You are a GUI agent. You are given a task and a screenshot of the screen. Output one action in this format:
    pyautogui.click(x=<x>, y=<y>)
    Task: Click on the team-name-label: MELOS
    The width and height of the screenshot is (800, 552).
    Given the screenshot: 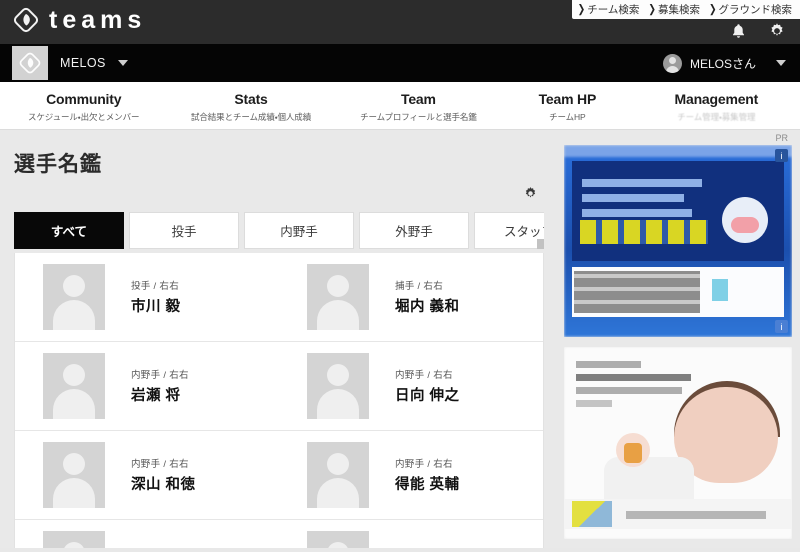 What is the action you would take?
    pyautogui.click(x=83, y=63)
    